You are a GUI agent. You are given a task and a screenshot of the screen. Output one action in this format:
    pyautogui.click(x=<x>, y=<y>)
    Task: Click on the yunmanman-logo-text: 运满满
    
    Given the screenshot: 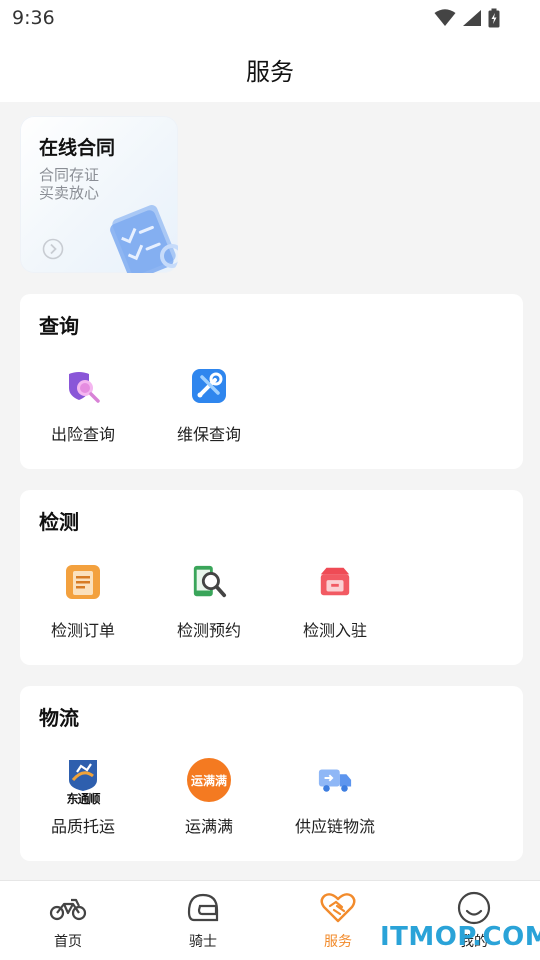 What is the action you would take?
    pyautogui.click(x=208, y=780)
    